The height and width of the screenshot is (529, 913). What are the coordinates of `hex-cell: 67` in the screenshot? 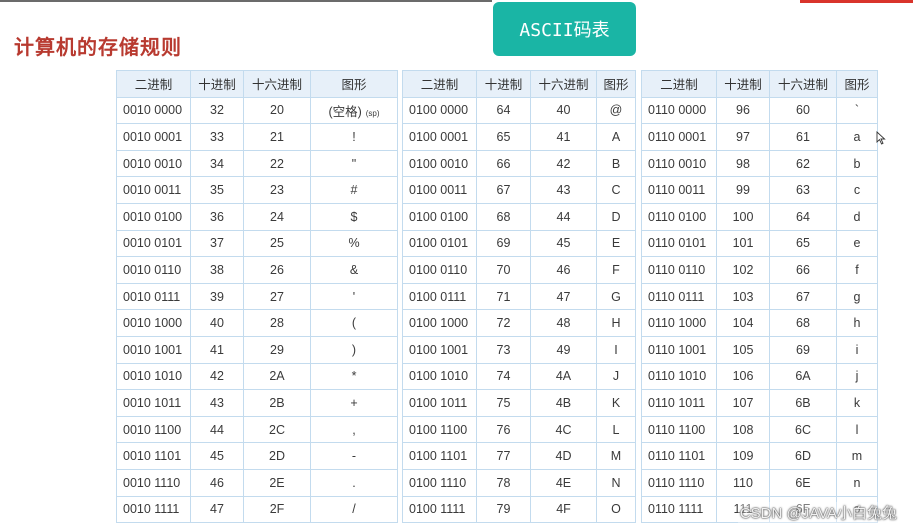 It's located at (803, 296).